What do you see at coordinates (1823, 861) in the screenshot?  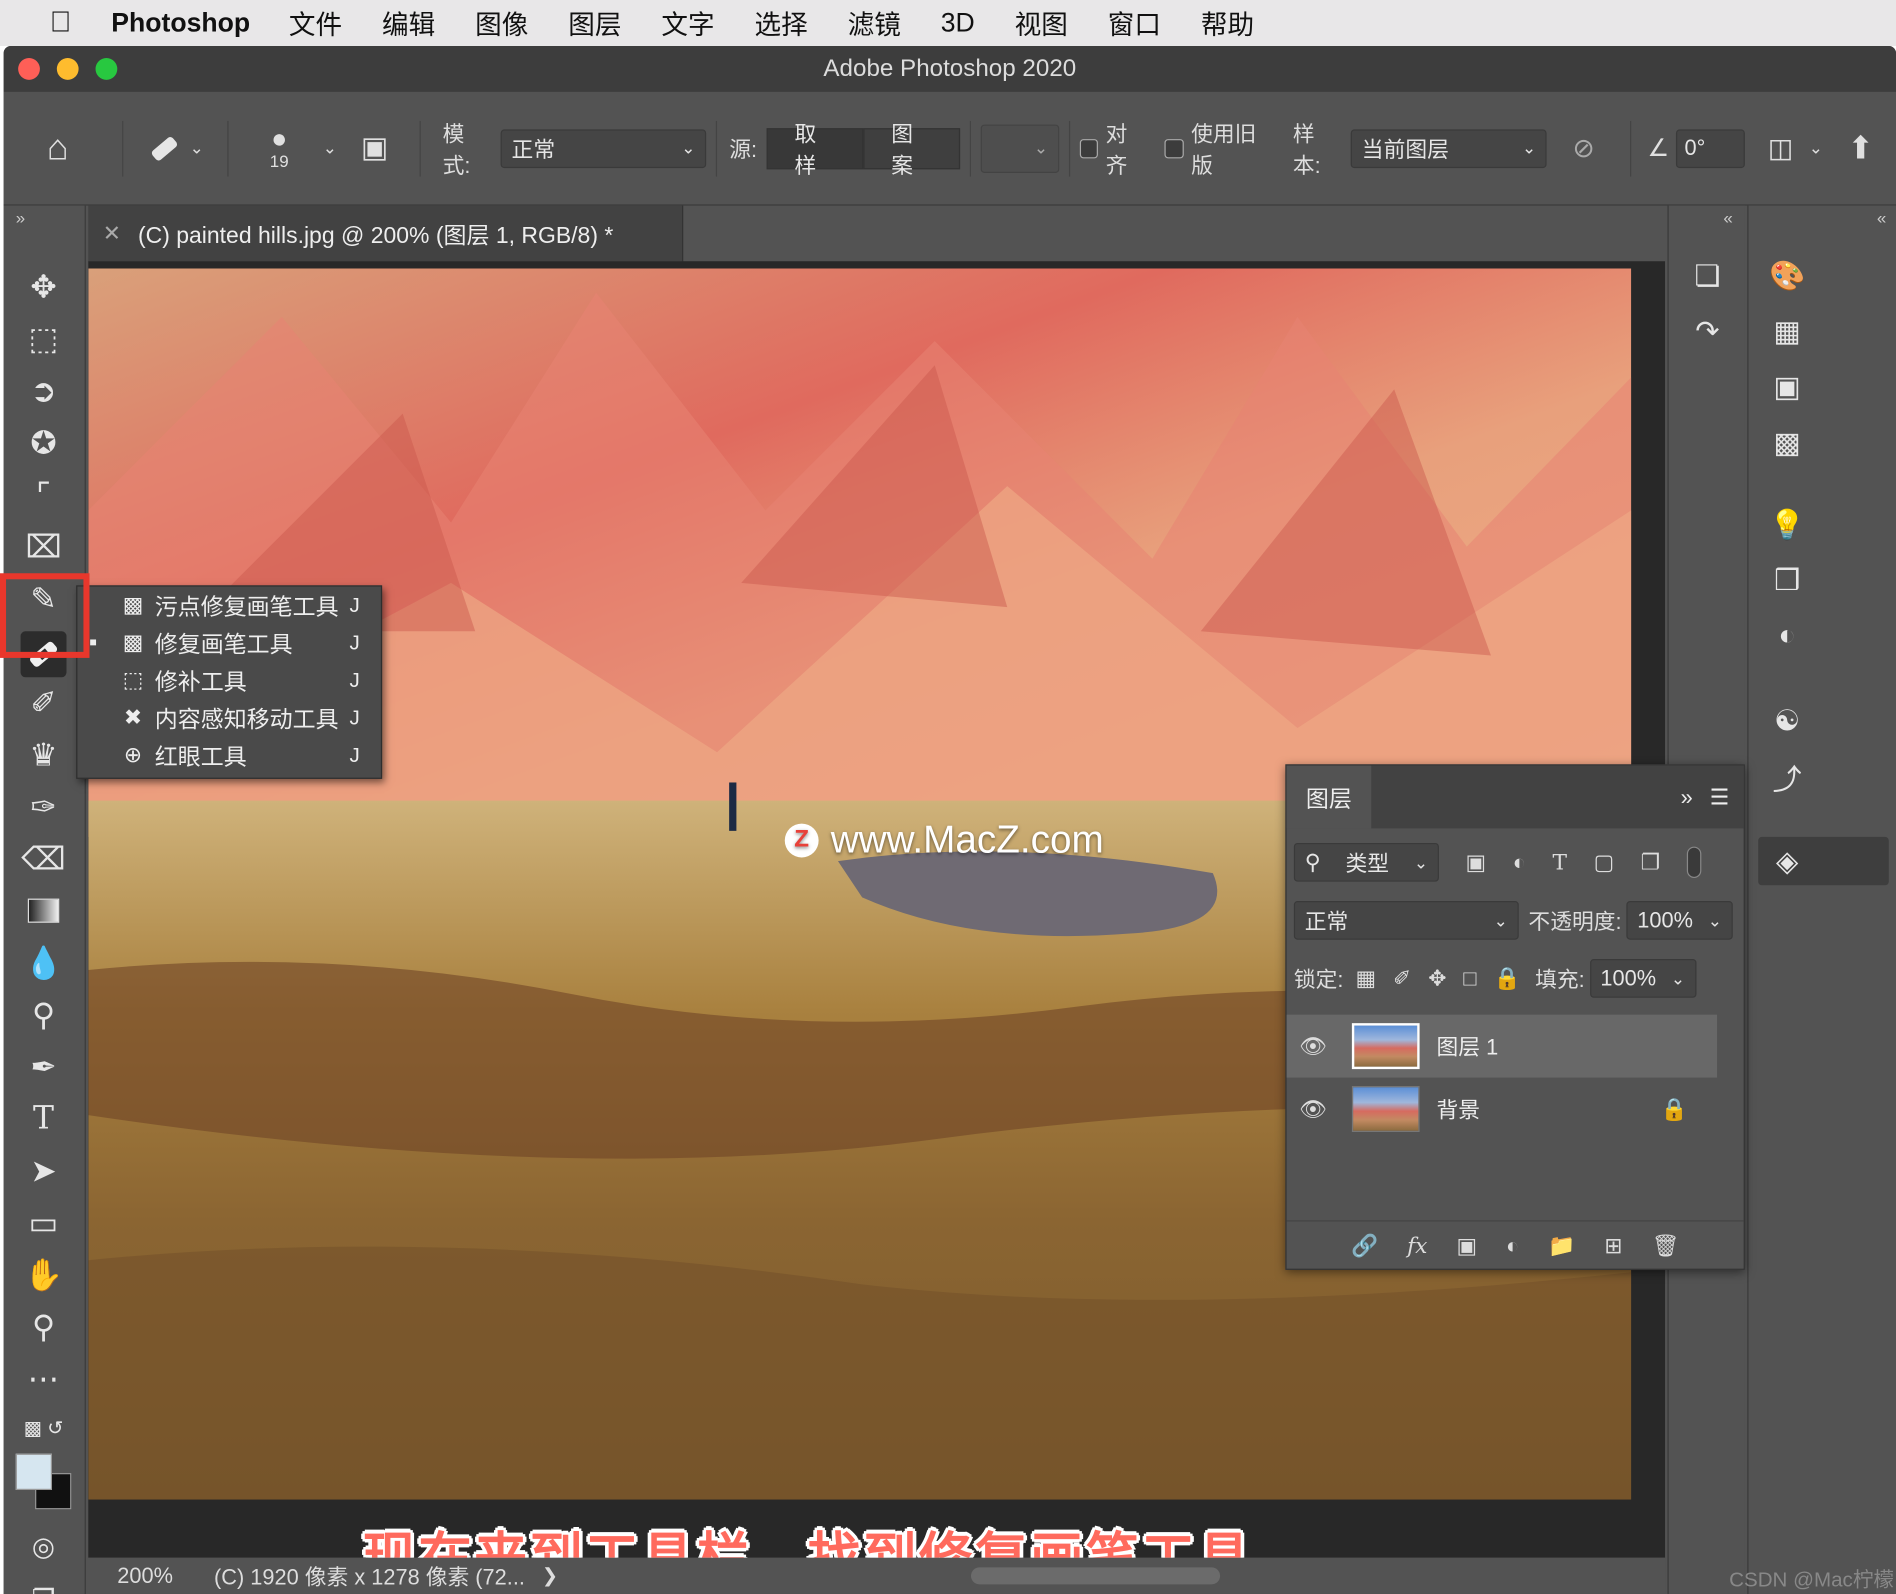 I see `layers-panel-tab: ◈` at bounding box center [1823, 861].